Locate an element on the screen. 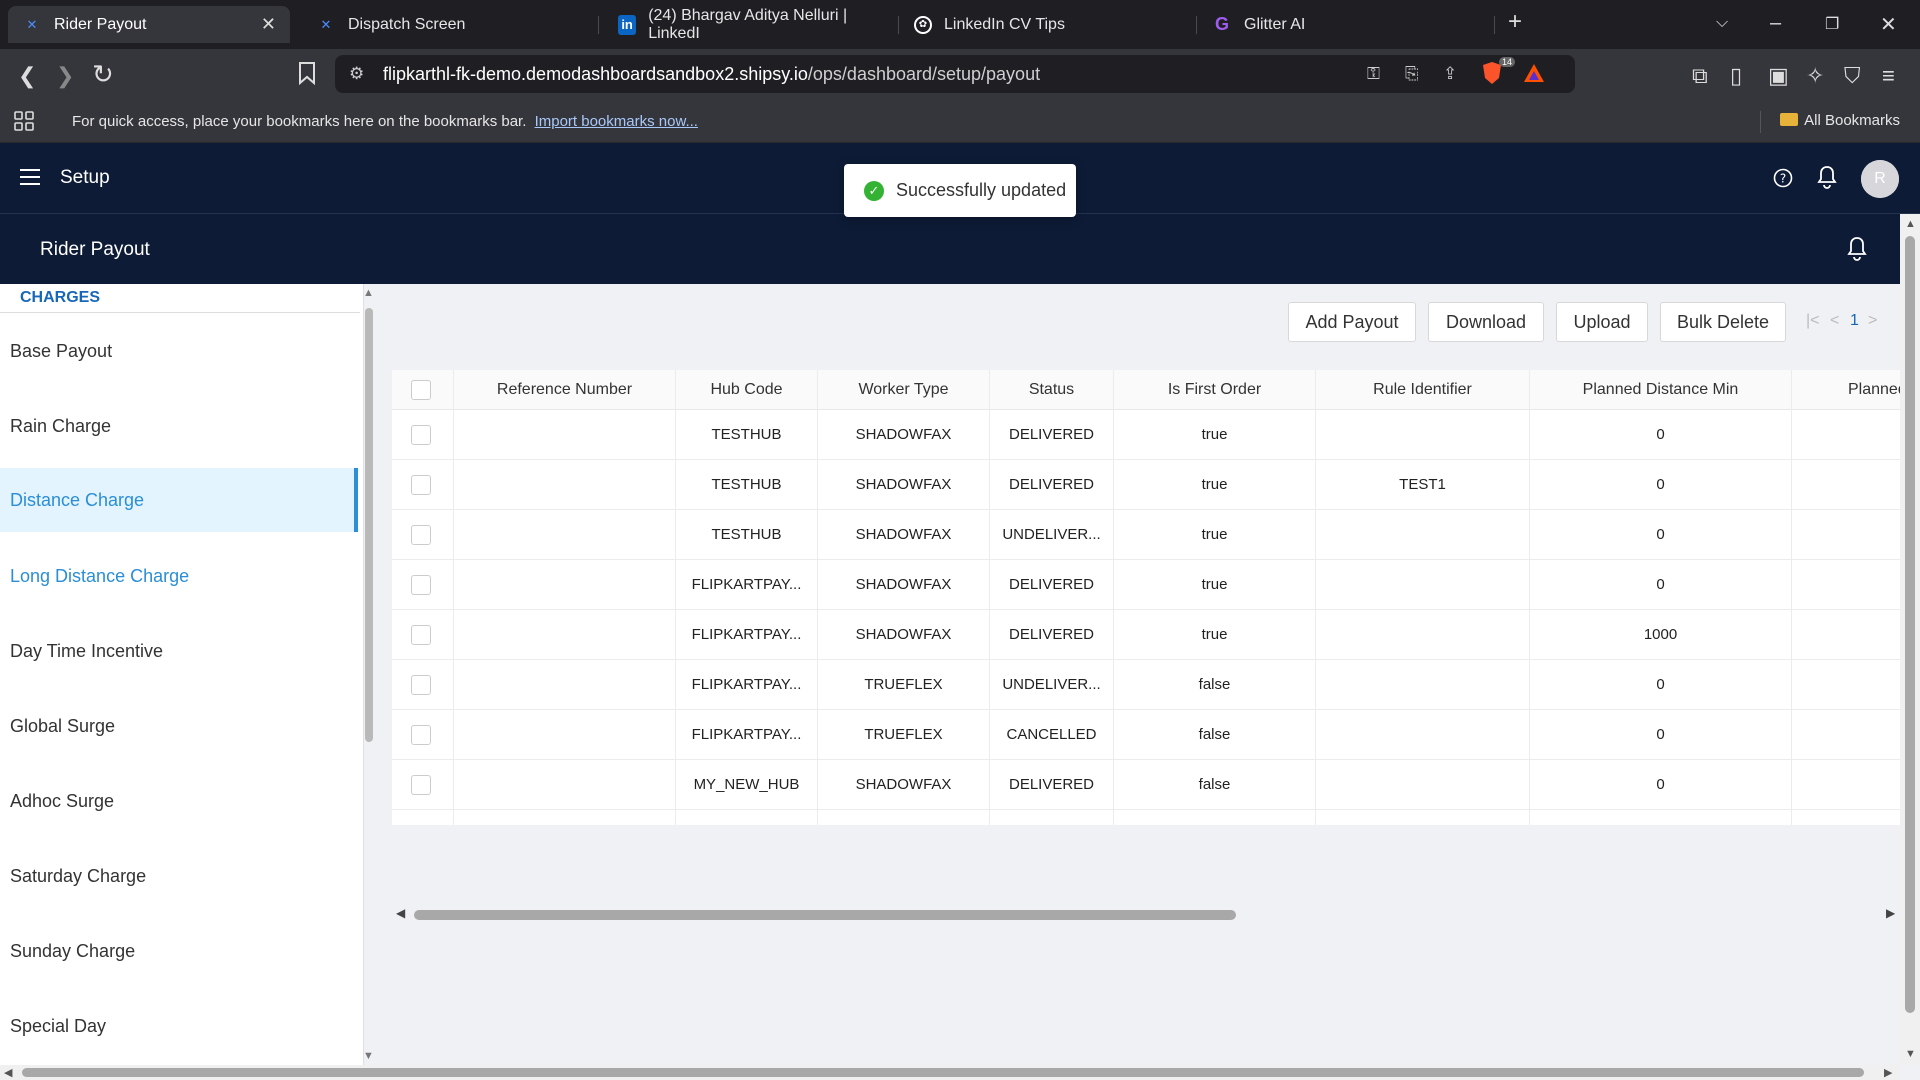  col-status: Status is located at coordinates (1052, 390).